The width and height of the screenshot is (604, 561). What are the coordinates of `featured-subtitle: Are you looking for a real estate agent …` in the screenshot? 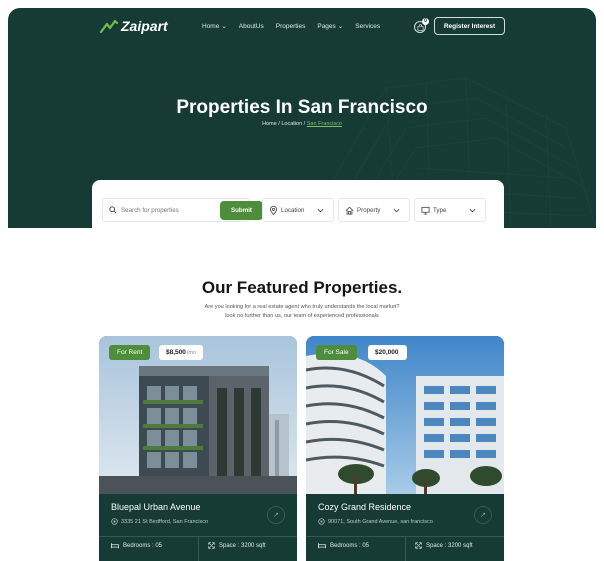 It's located at (302, 311).